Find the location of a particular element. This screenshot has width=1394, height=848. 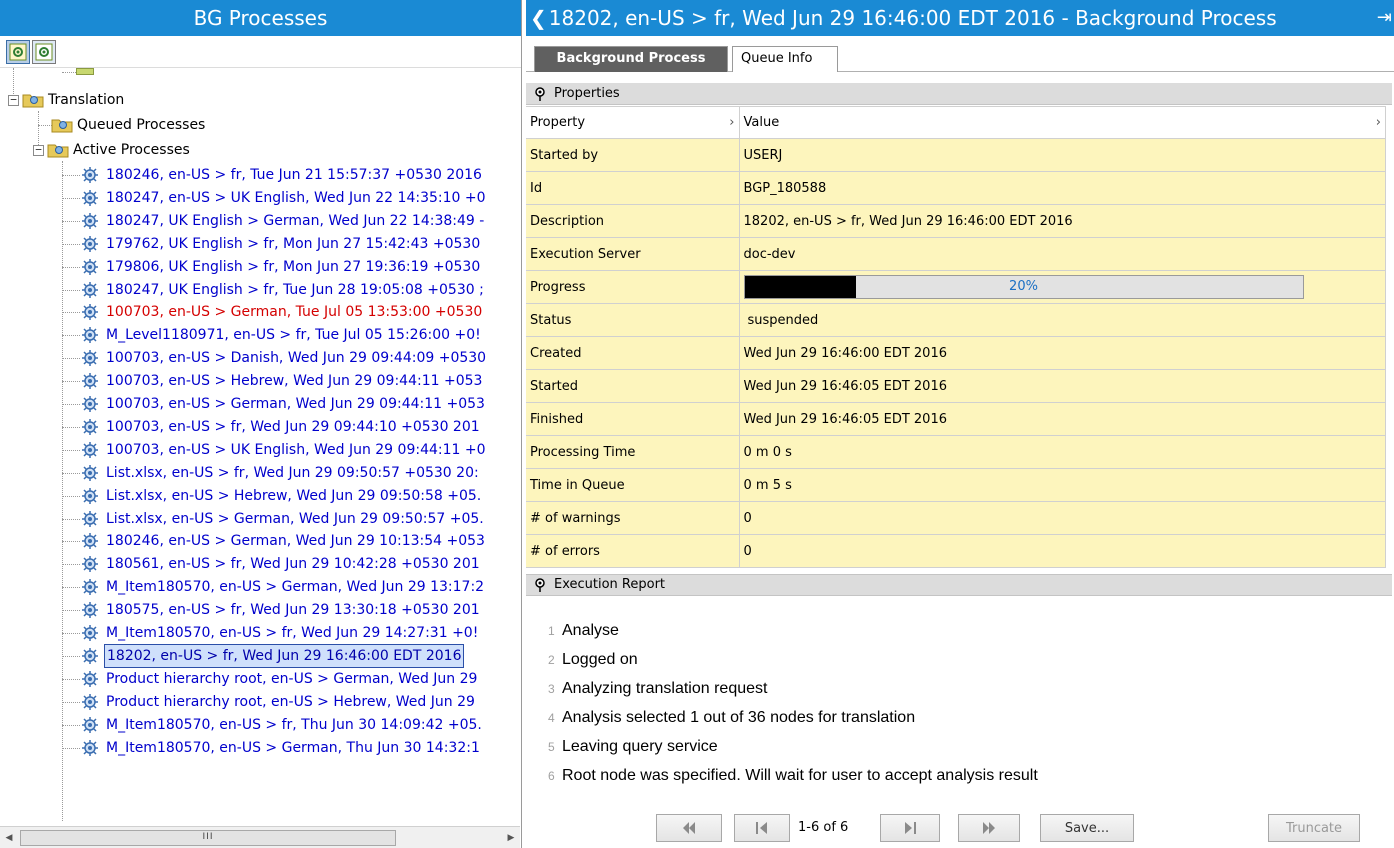

tree-node-translation: − Translation is located at coordinates (67, 100).